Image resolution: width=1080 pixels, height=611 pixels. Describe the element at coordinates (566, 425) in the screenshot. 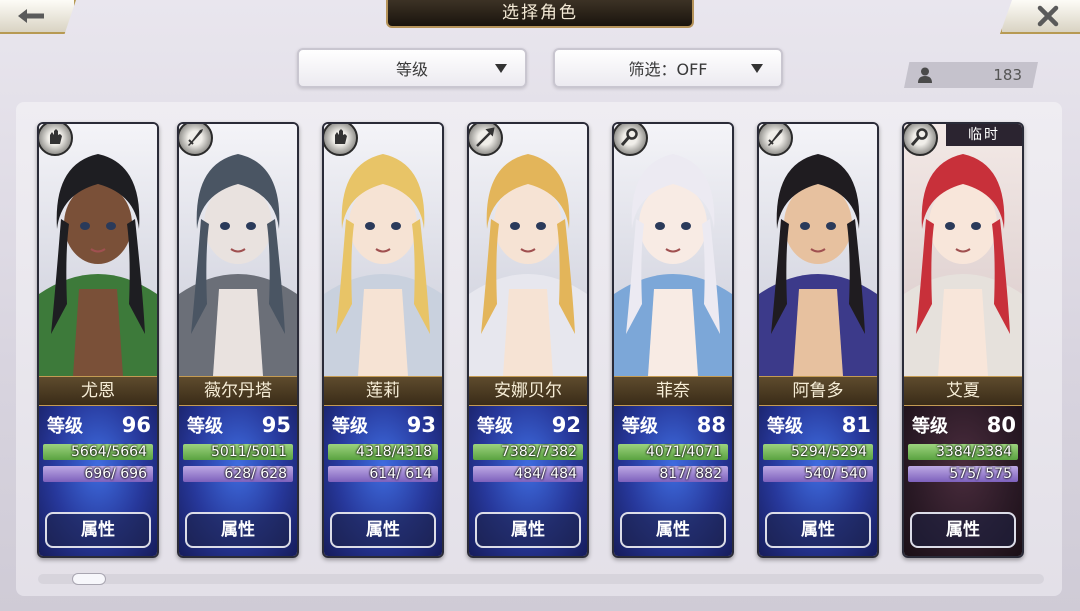

I see `level-value: 92` at that location.